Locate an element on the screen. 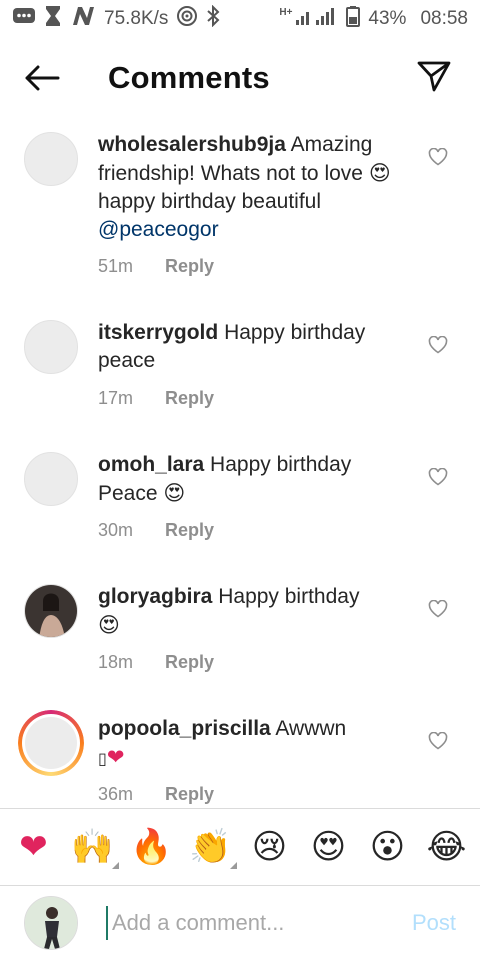  emoji-heart-eyes-button: 😍 is located at coordinates (329, 847).